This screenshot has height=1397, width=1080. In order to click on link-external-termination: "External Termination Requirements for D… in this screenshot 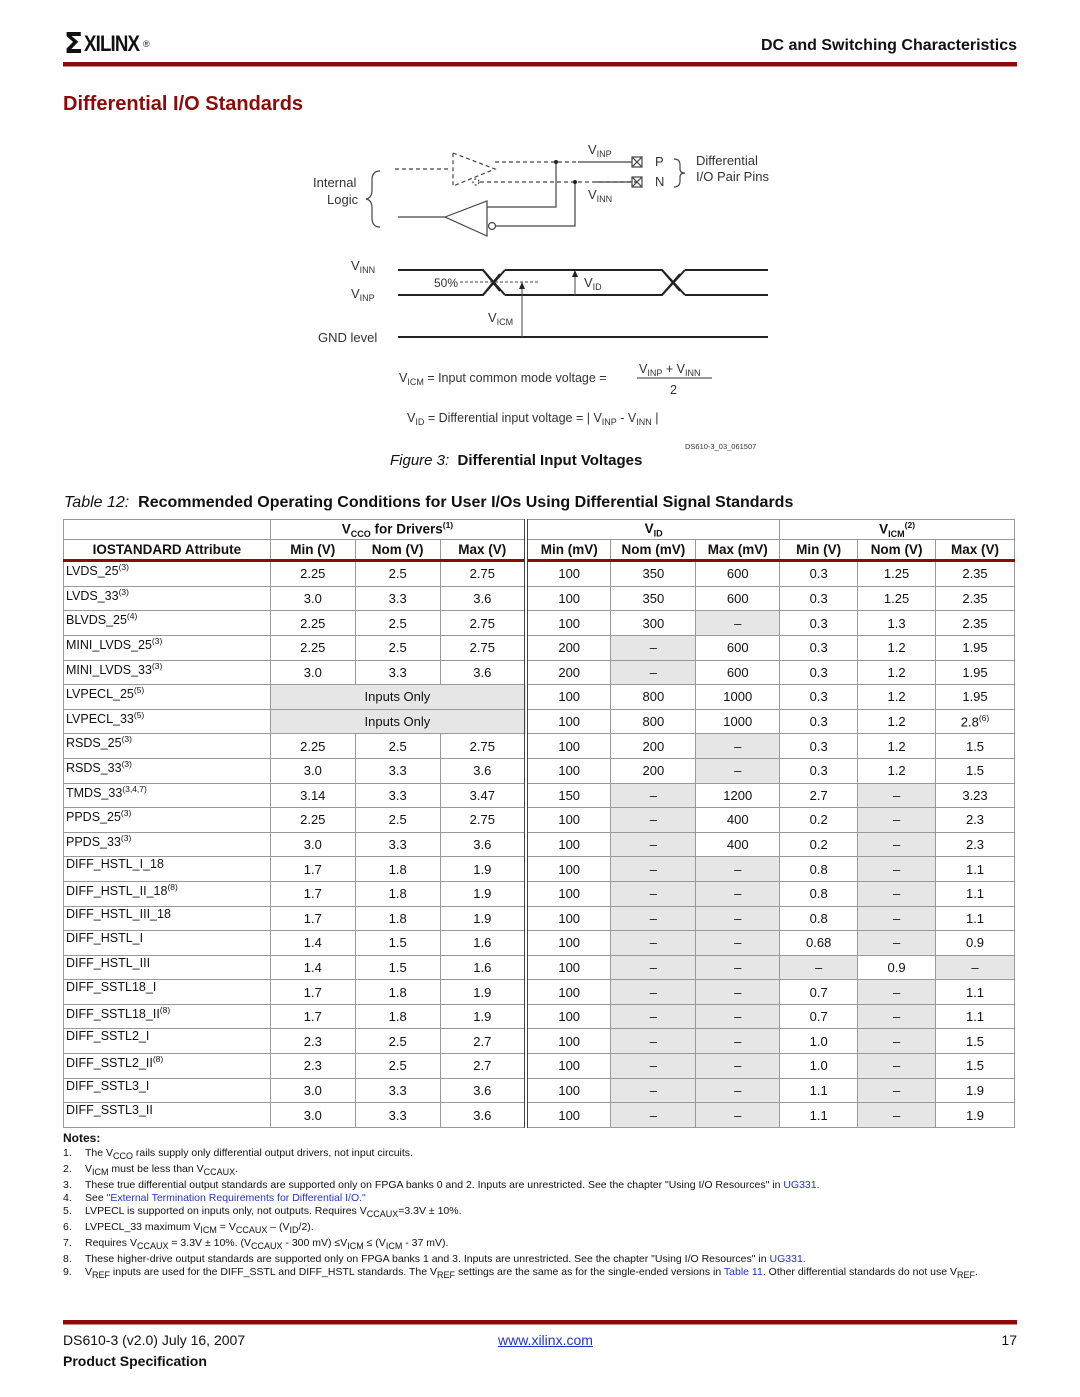, I will do `click(236, 1198)`.